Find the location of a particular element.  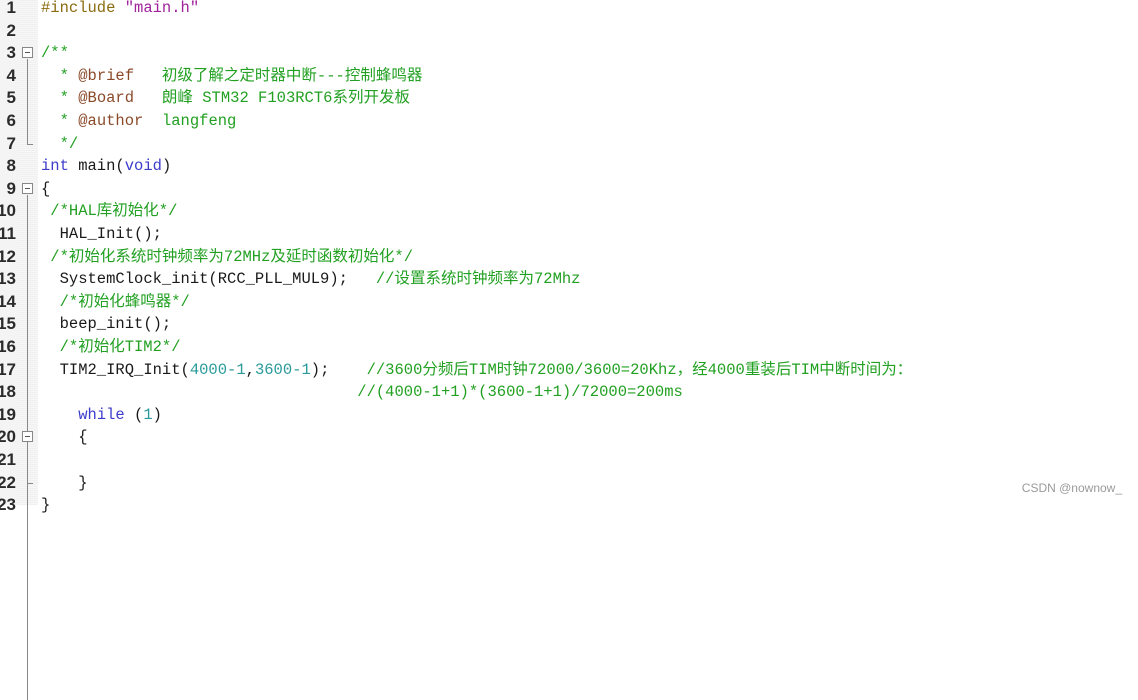

line-number: 8 is located at coordinates (11, 166).